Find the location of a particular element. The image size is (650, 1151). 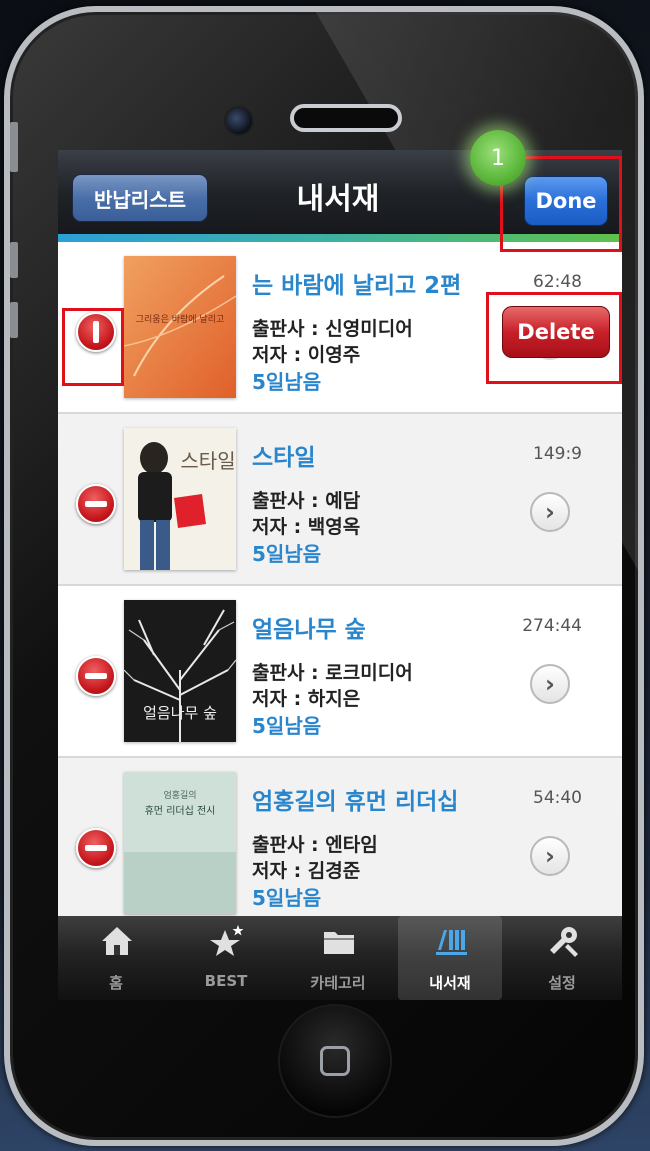

tab-my-library: 내서재 is located at coordinates (450, 958).